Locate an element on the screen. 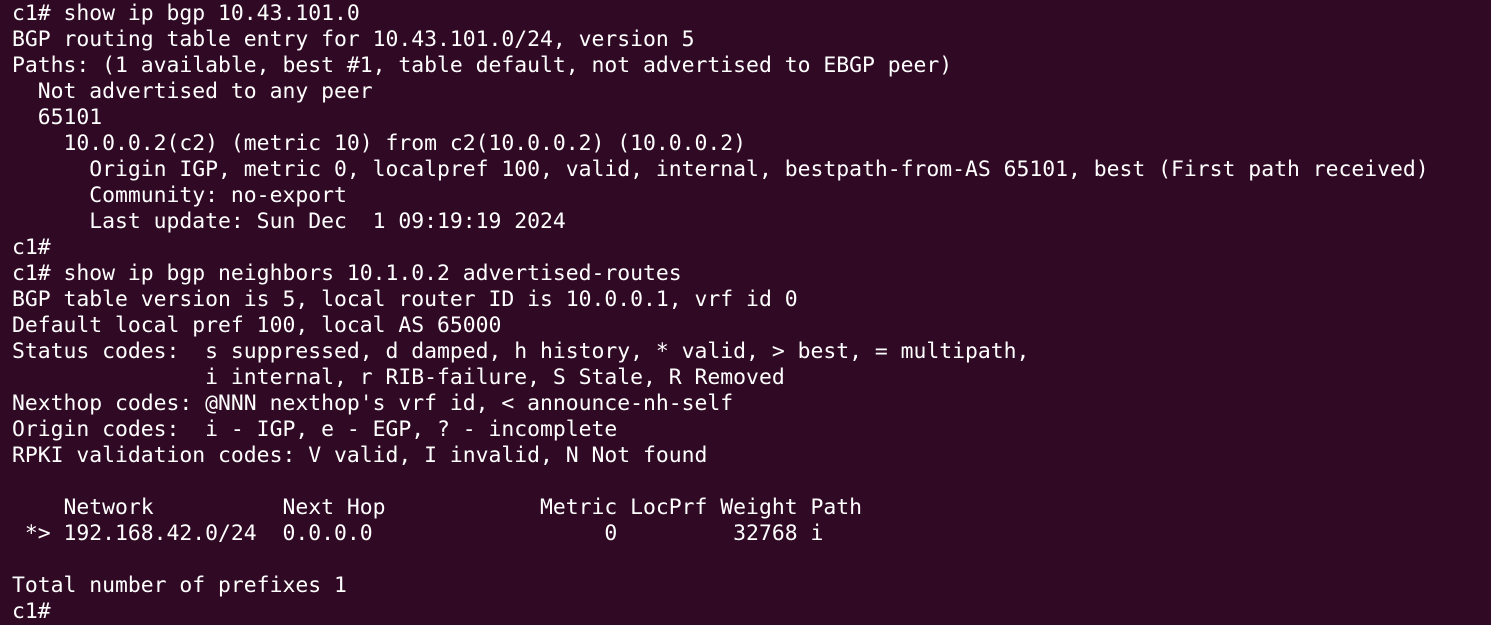  command-line-show-ip-bgp: c1# show ip bgp 10.43.101.0 is located at coordinates (186, 13).